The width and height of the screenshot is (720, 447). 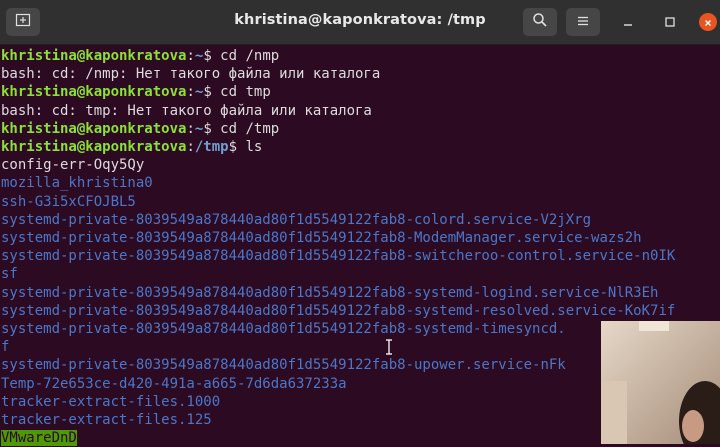 I want to click on command-text: $ cd /tmp, so click(x=241, y=128).